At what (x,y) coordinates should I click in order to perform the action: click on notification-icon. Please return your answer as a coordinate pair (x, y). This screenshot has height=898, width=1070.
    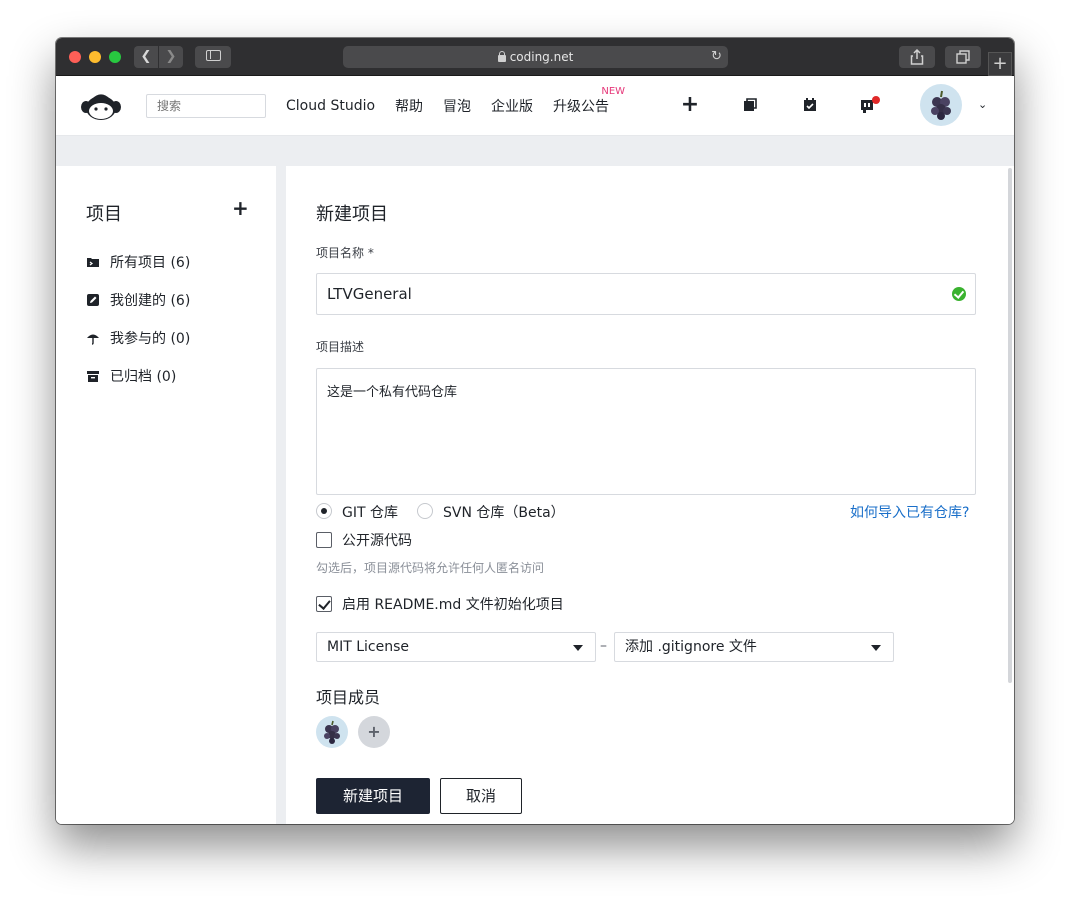
    Looking at the image, I should click on (870, 105).